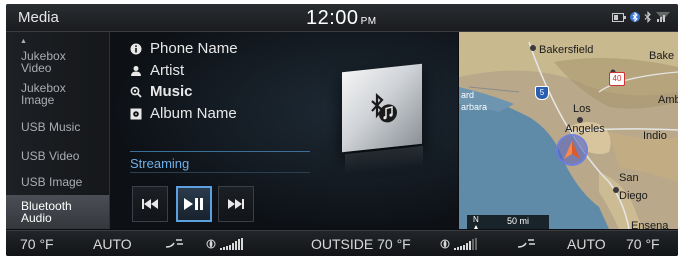  I want to click on sidebar-item-usb-video: USB Video, so click(50, 156).